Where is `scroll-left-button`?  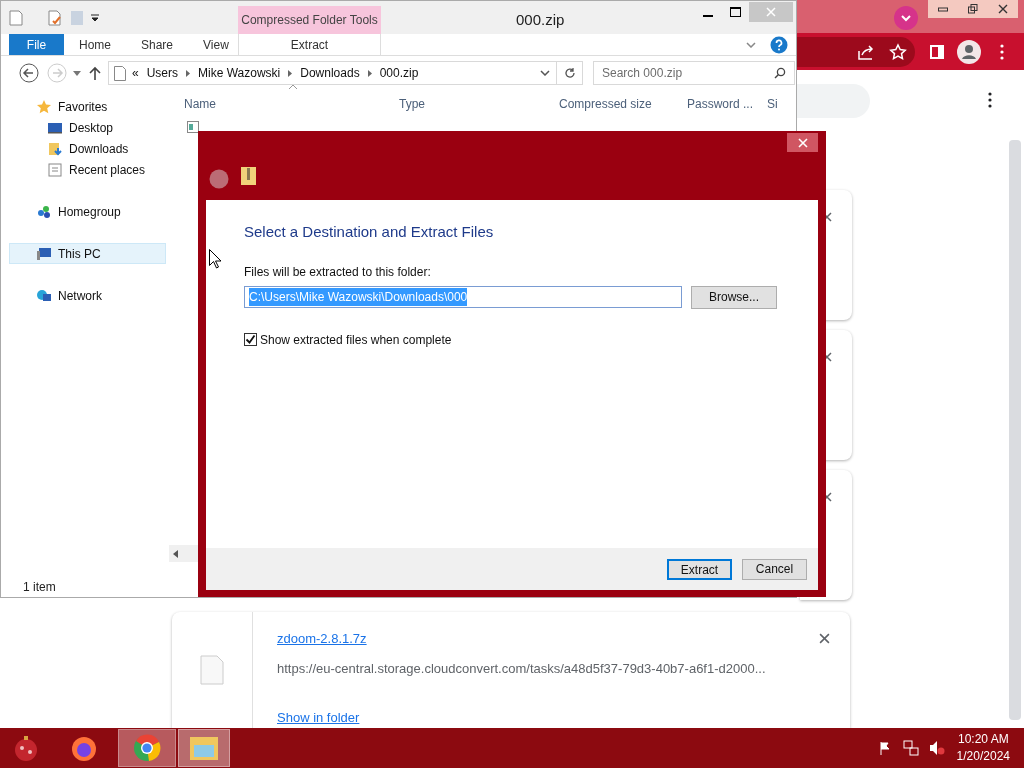 scroll-left-button is located at coordinates (184, 553).